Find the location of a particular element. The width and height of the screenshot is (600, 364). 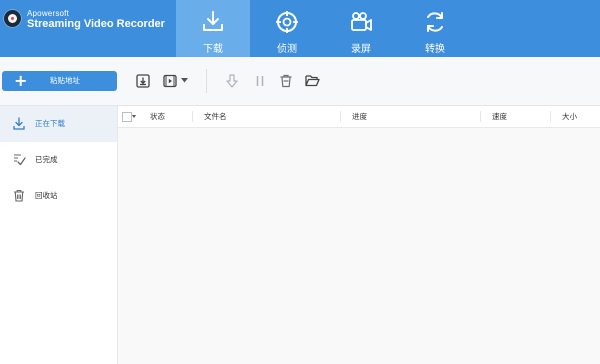

download-box-icon is located at coordinates (143, 81).